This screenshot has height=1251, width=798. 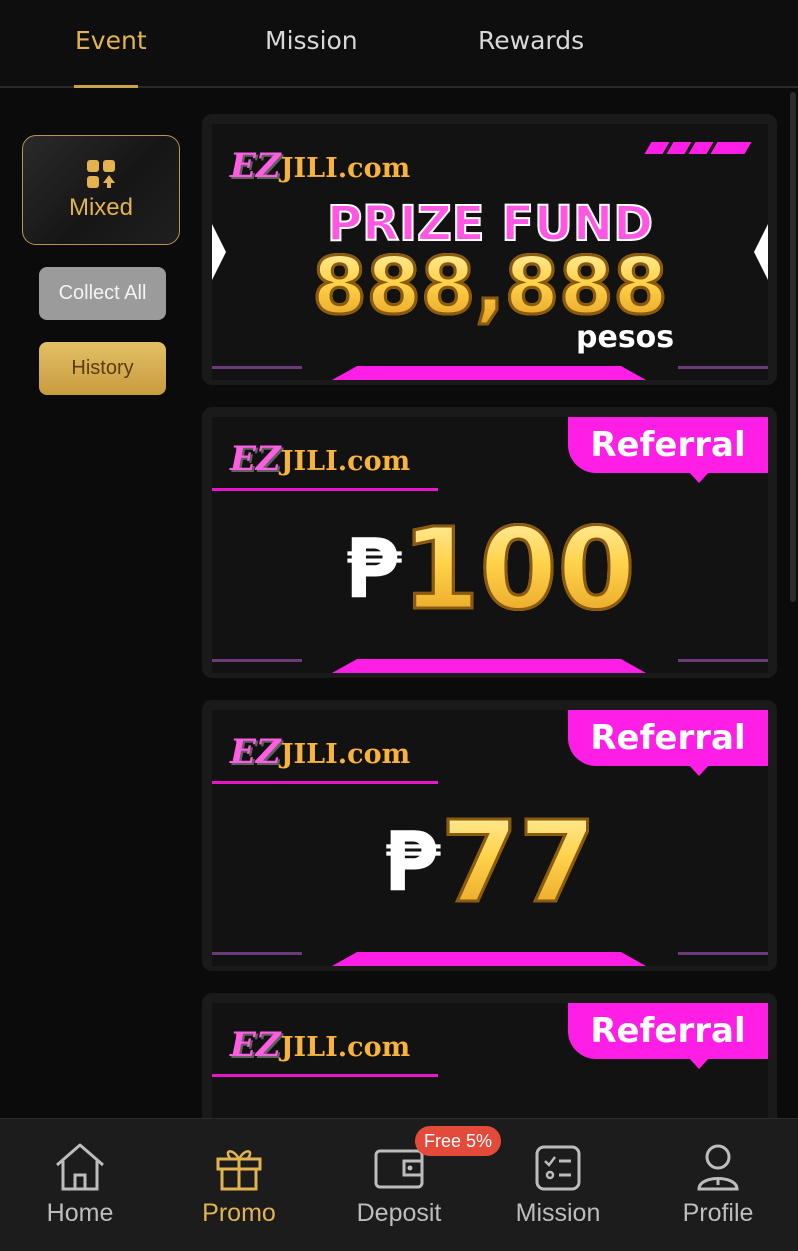 What do you see at coordinates (518, 863) in the screenshot?
I see `amount-value: 77` at bounding box center [518, 863].